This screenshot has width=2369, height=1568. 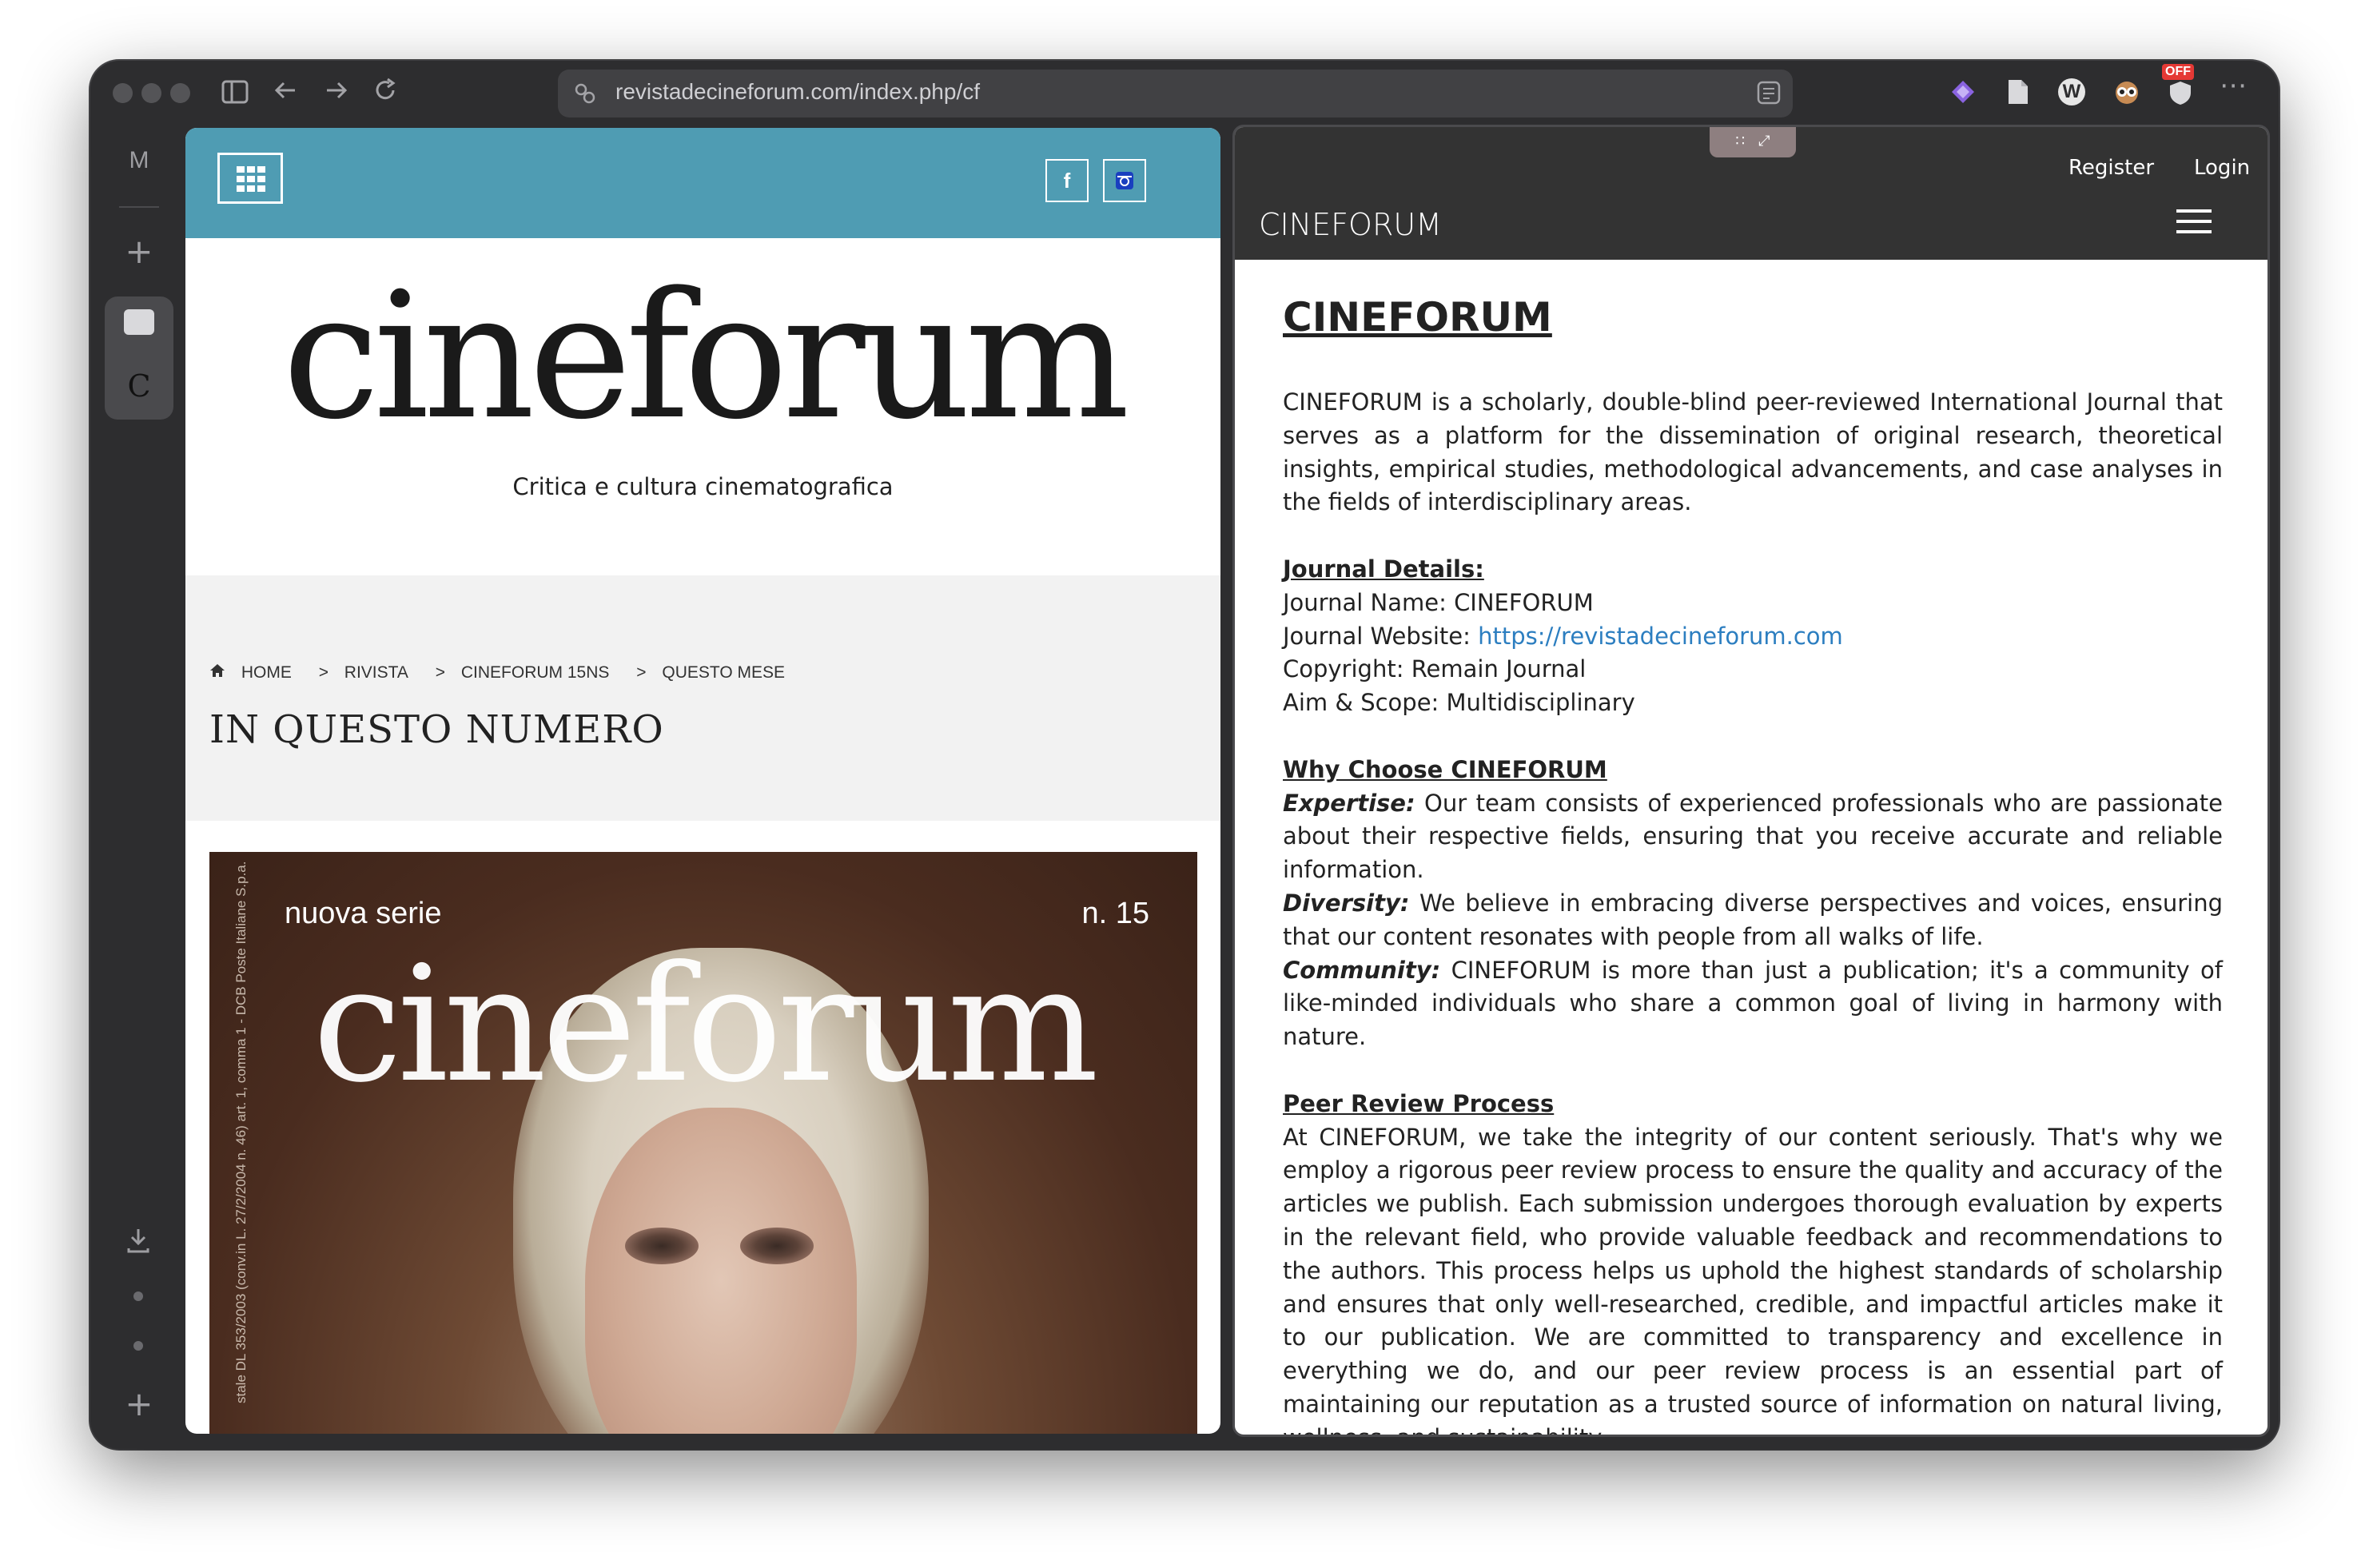 I want to click on details-heading: Journal Details:, so click(x=1383, y=569).